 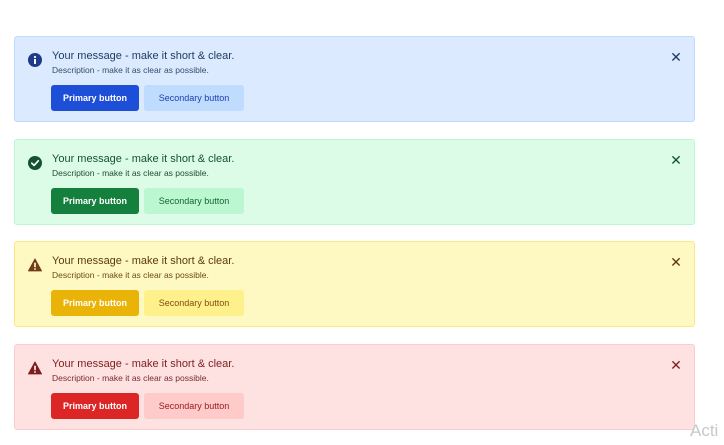 What do you see at coordinates (35, 265) in the screenshot?
I see `warning-triangle-icon` at bounding box center [35, 265].